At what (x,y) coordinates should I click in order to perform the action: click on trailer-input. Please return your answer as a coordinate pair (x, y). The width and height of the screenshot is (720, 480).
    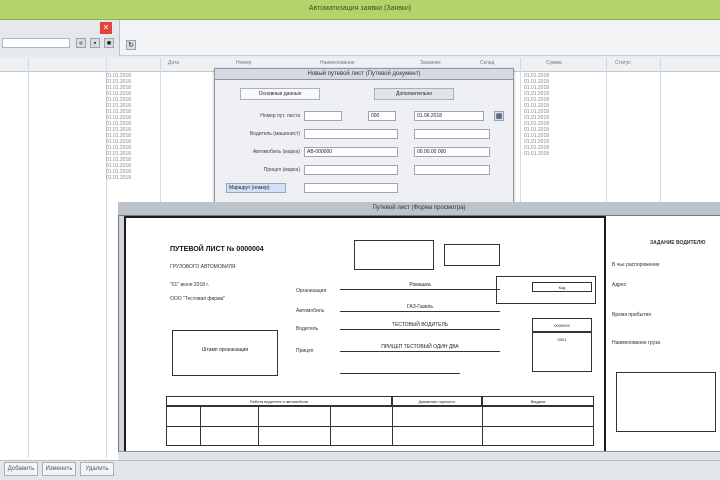
    Looking at the image, I should click on (351, 170).